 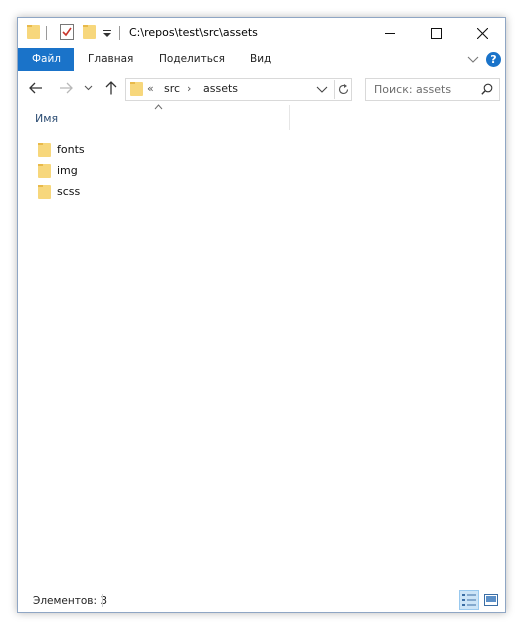 I want to click on large-icons-view-button, so click(x=491, y=600).